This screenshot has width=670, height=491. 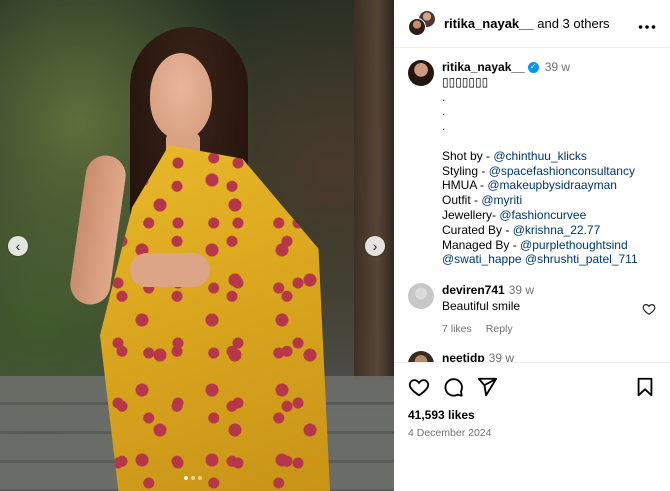 I want to click on comment-likes: 7 likes, so click(x=457, y=329).